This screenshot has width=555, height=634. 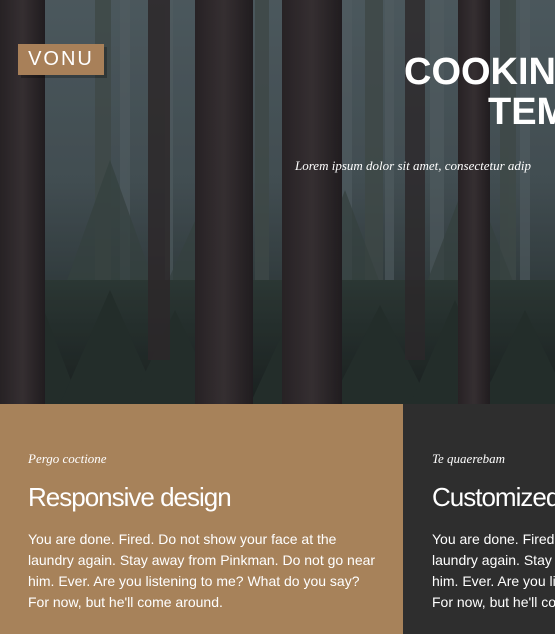 What do you see at coordinates (61, 59) in the screenshot?
I see `vonu-logo: VONU` at bounding box center [61, 59].